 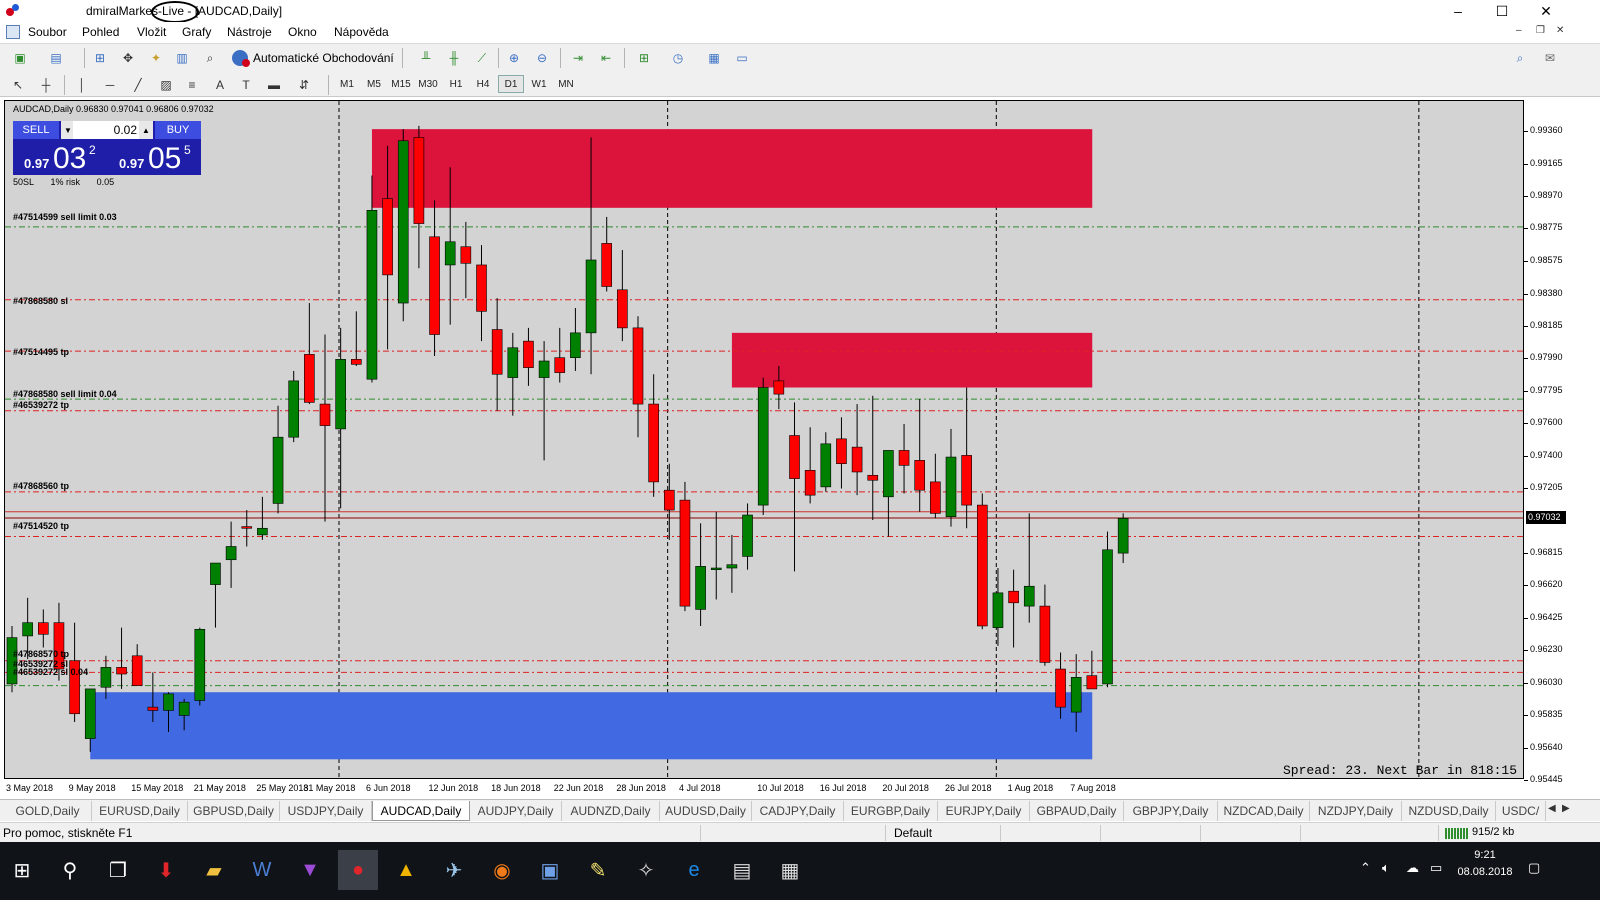 I want to click on rectangle-icon: ▬, so click(x=274, y=85).